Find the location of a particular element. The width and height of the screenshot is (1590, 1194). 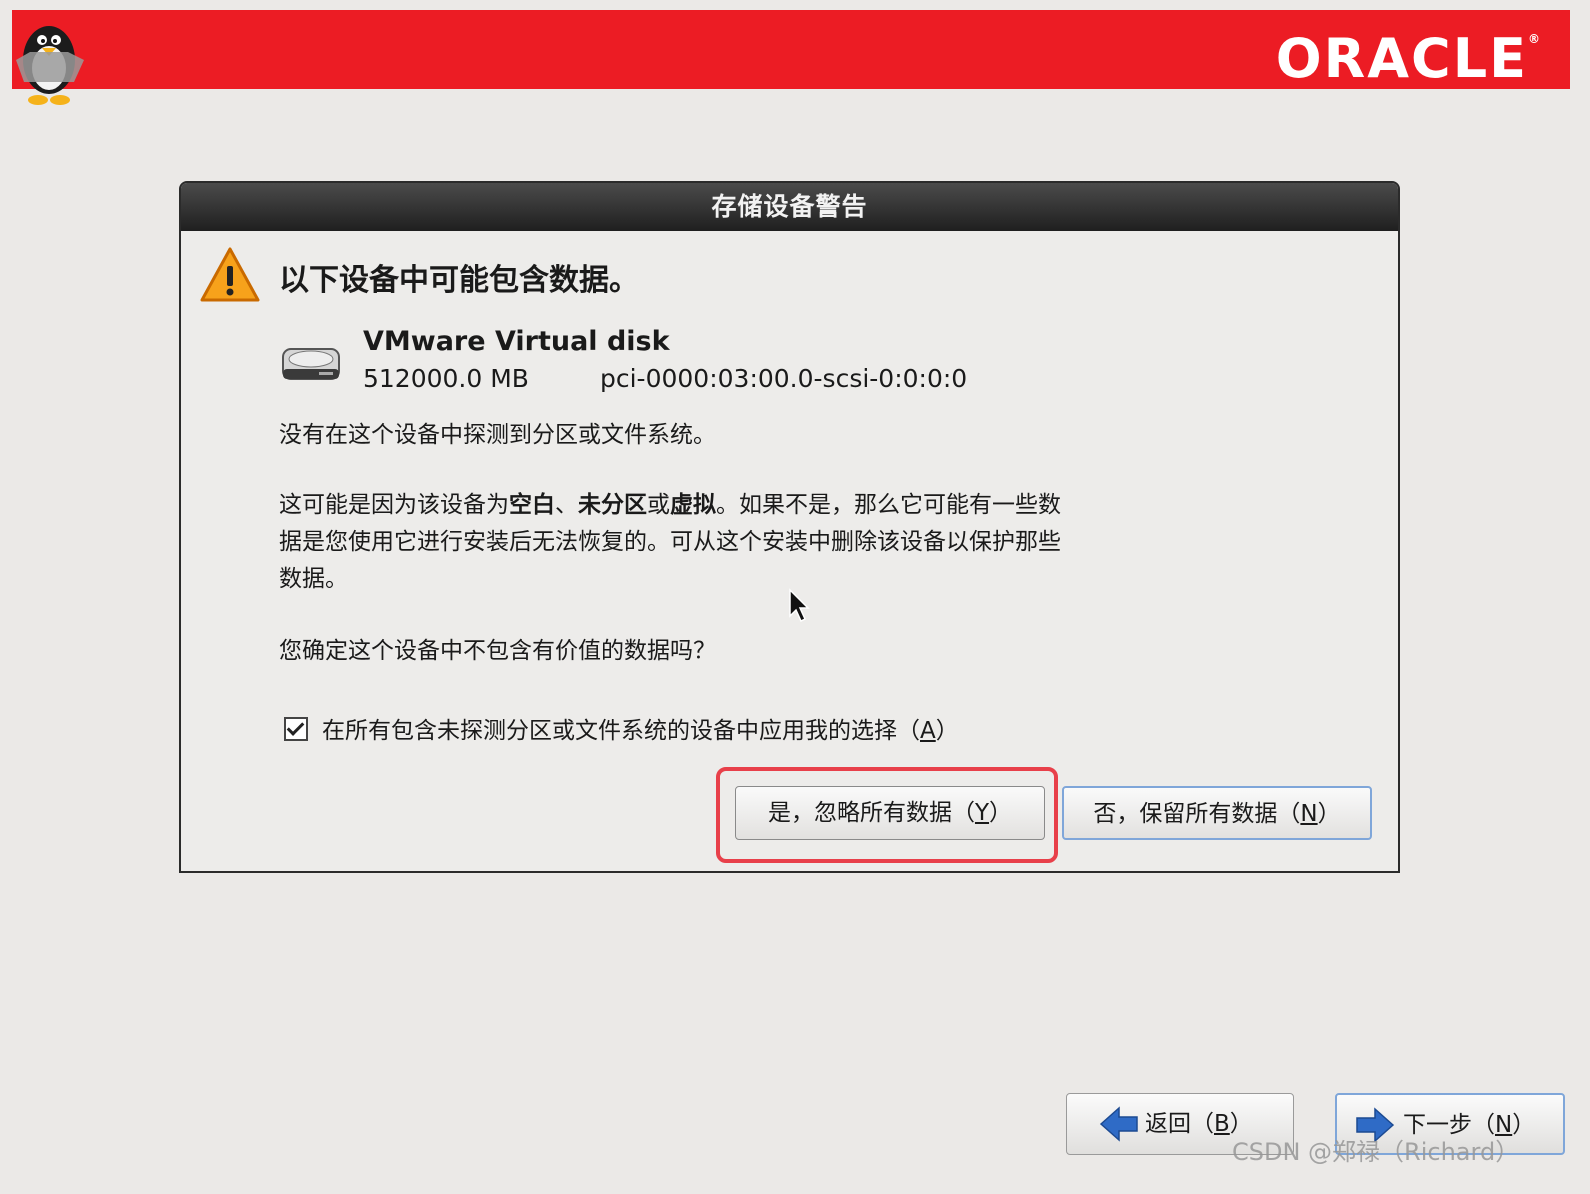

oracle-logo-text: ORACLE is located at coordinates (1401, 58).